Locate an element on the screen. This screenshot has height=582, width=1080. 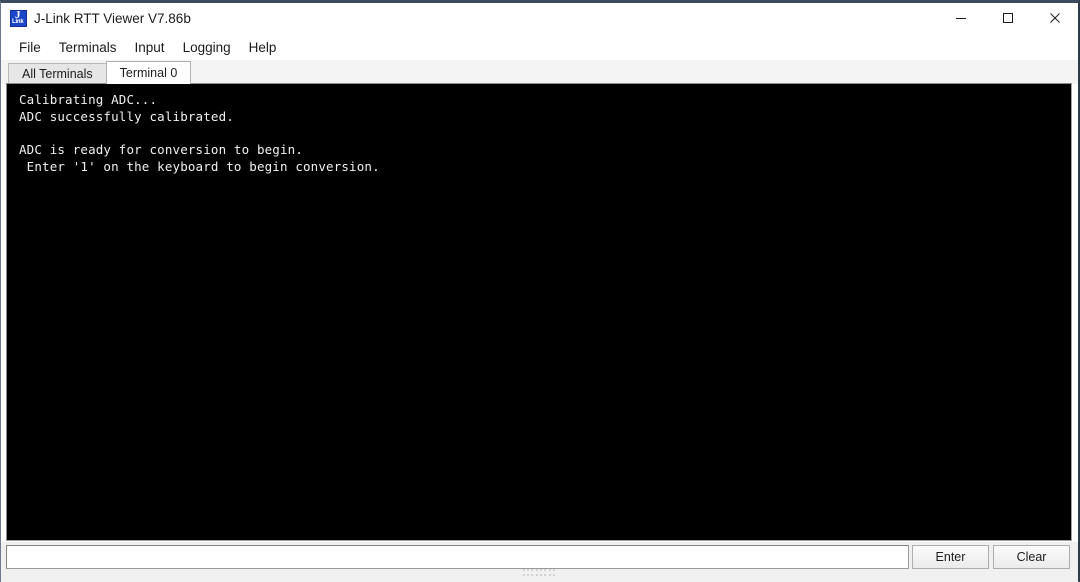
jlink-logo-icon: J Link is located at coordinates (18, 18).